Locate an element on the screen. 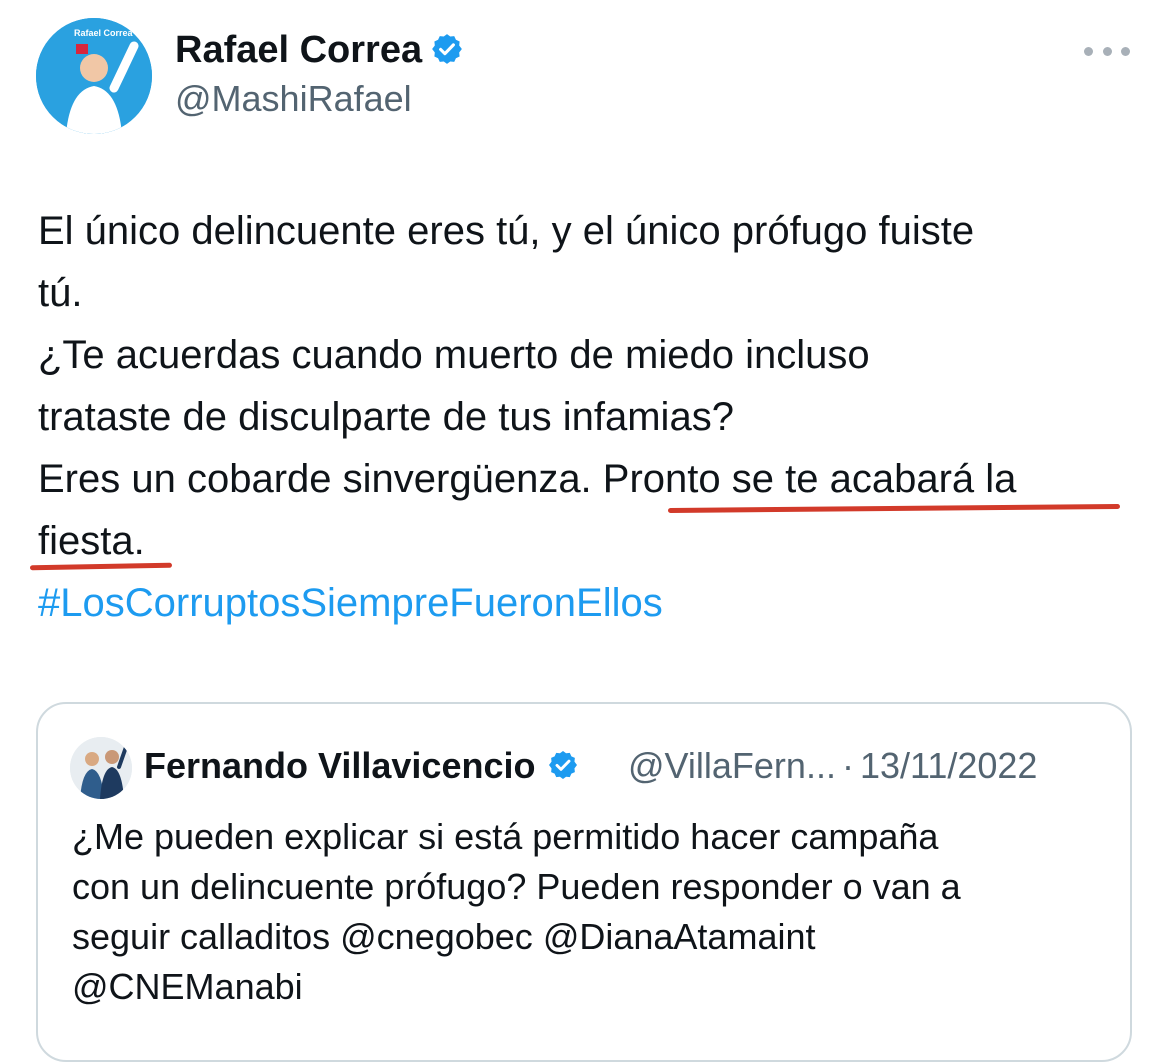 The image size is (1170, 1062). author-avatar: Rafael Correa #UNETE aLaRC5 is located at coordinates (94, 76).